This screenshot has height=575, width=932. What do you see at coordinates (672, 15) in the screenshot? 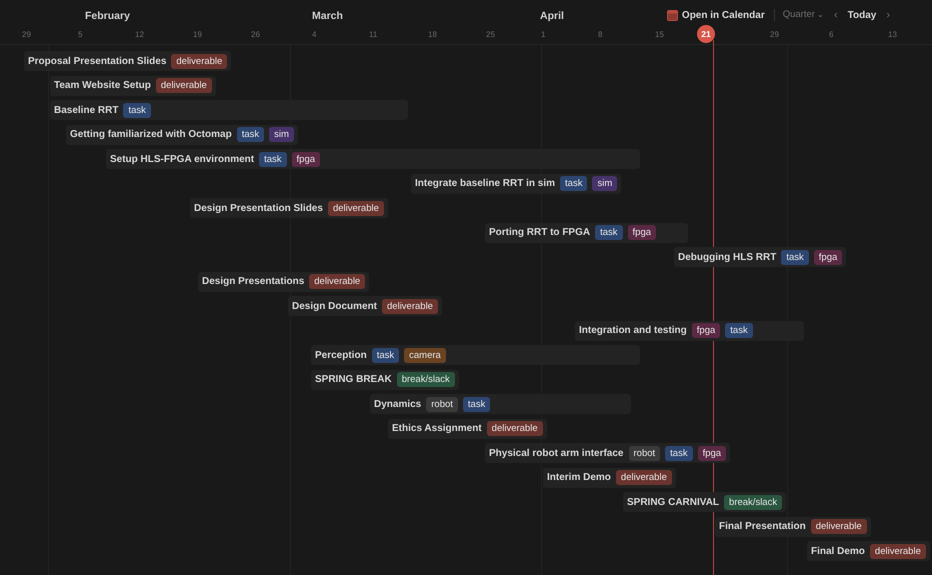
I see `calendar-icon` at bounding box center [672, 15].